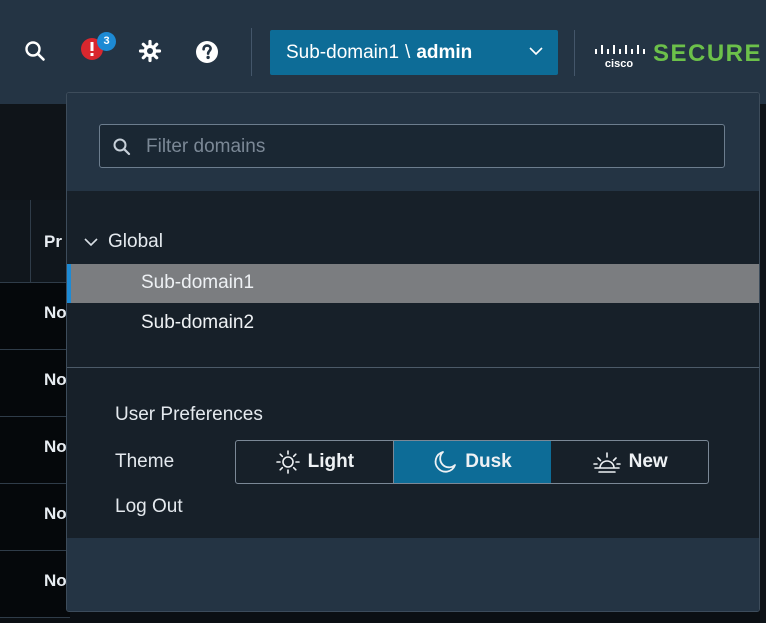  I want to click on moon-icon, so click(445, 462).